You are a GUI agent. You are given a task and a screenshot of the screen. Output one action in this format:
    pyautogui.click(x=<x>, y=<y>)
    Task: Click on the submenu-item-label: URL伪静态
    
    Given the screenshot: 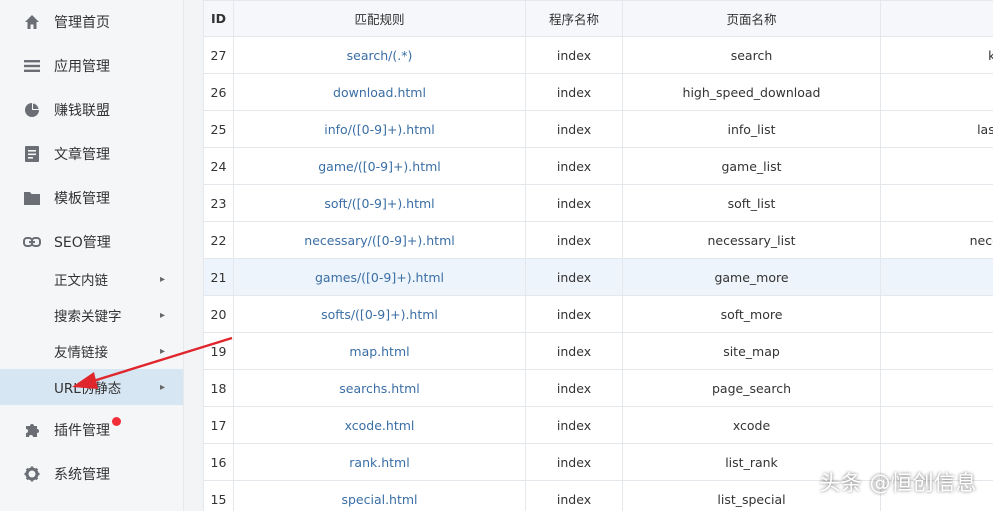 What is the action you would take?
    pyautogui.click(x=88, y=389)
    